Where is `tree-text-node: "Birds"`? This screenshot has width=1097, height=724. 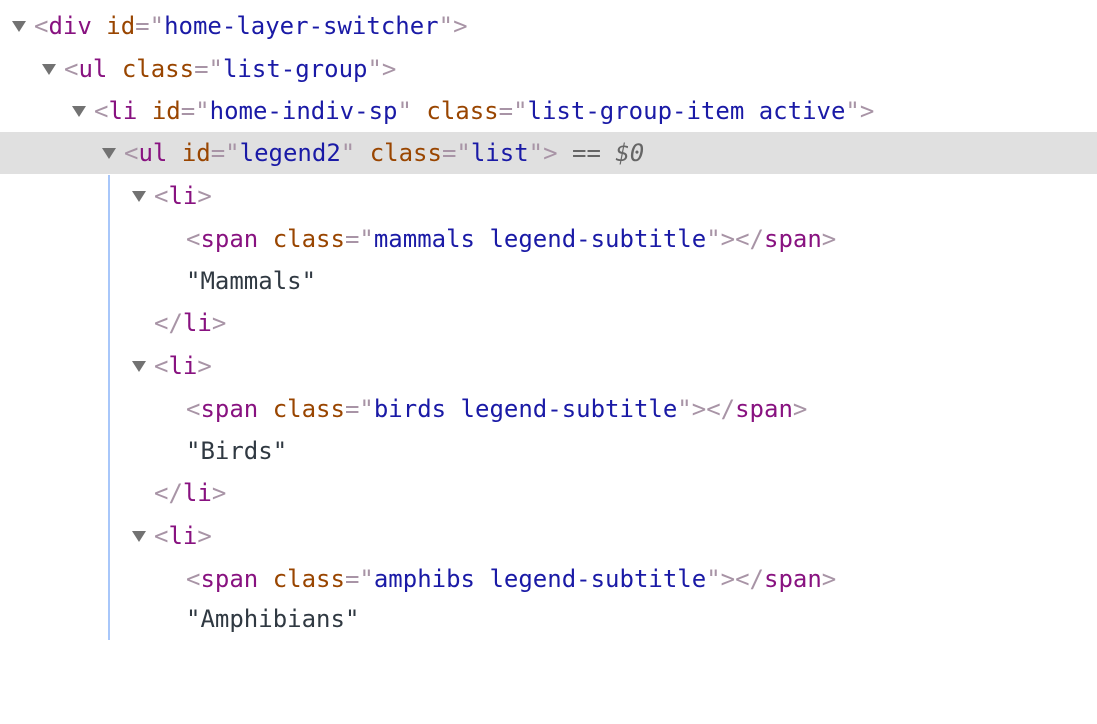
tree-text-node: "Birds" is located at coordinates (548, 451).